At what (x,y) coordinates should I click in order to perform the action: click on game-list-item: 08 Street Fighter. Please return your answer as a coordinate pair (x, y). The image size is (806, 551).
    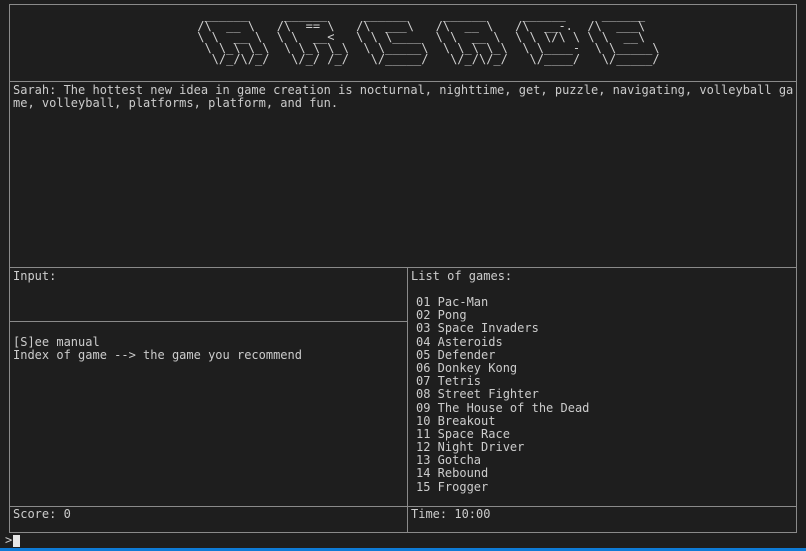
    Looking at the image, I should click on (502, 394).